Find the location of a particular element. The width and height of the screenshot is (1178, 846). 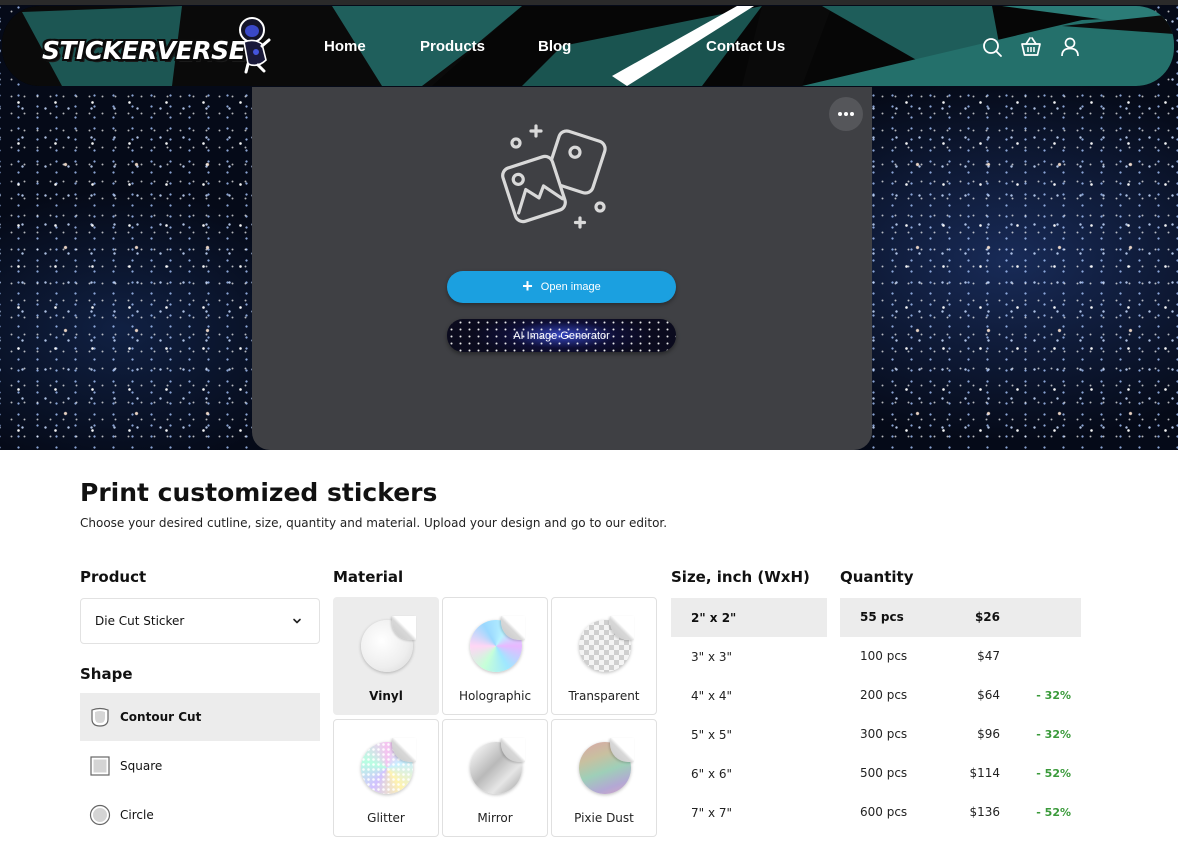

quantity-price: $47 is located at coordinates (988, 656).